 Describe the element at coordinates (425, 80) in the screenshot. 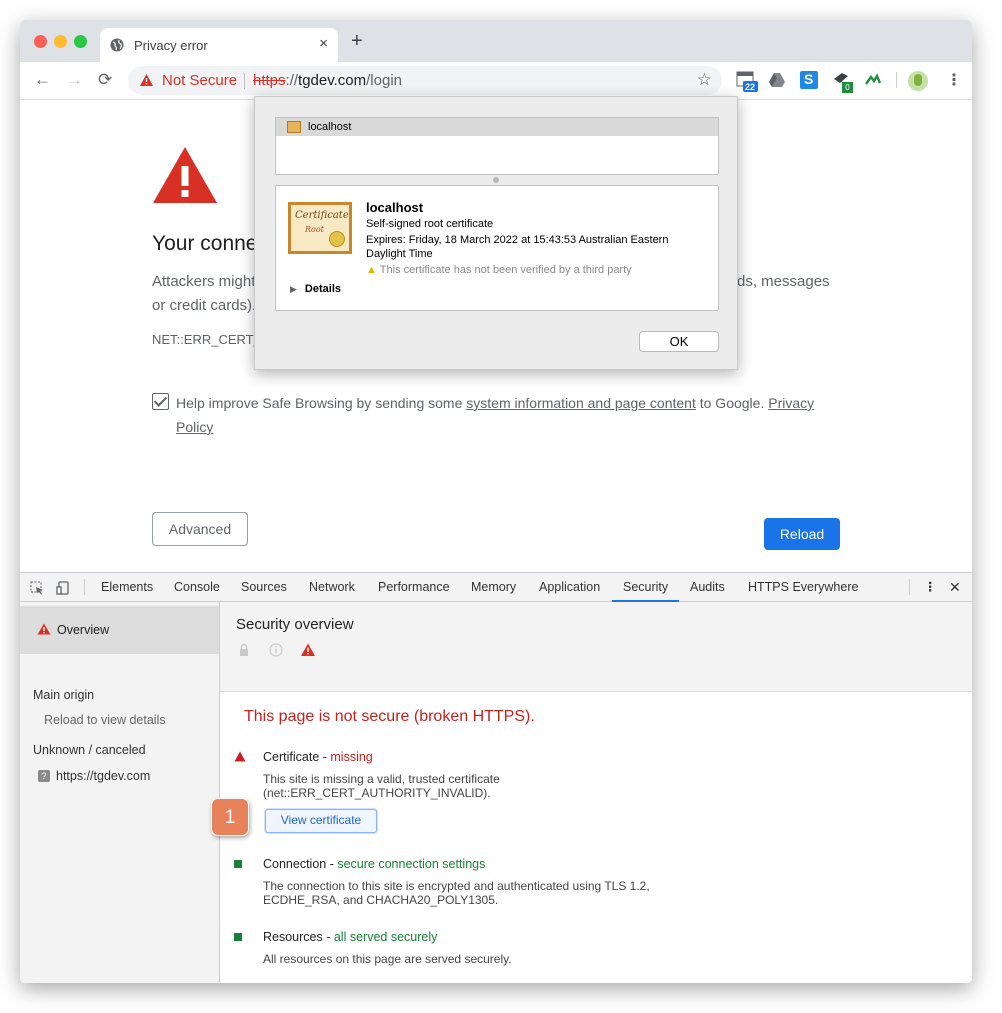

I see `address-bar: Not Secure https://tgdev.com/login ☆` at that location.